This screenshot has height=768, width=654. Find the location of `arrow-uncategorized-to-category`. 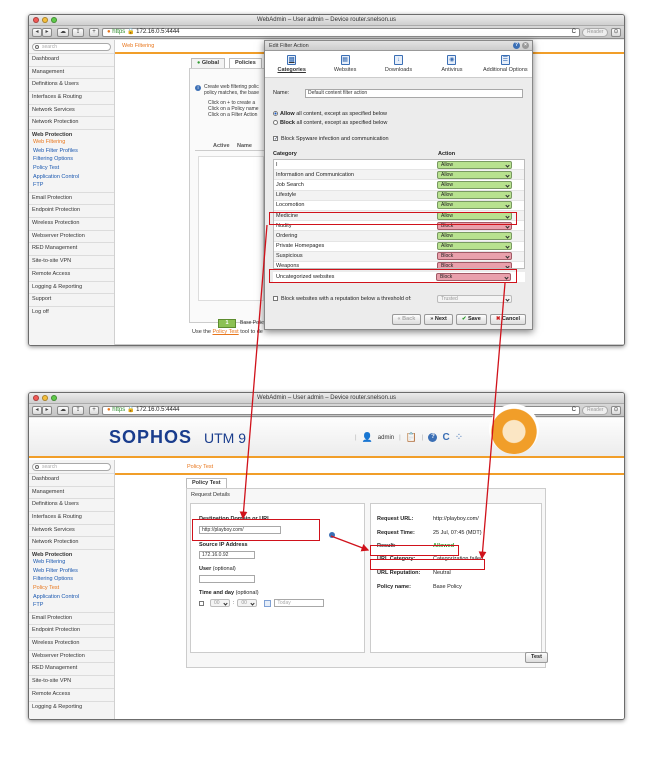

arrow-uncategorized-to-category is located at coordinates (492, 421).